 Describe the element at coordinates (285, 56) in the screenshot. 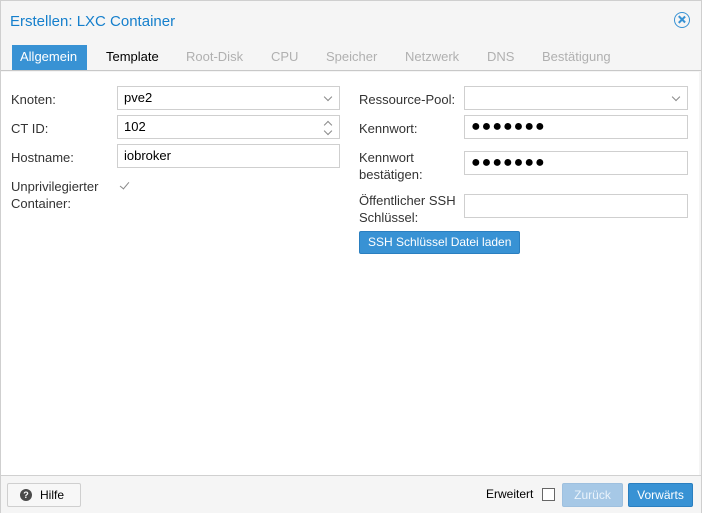

I see `tab-cpu: CPU` at that location.